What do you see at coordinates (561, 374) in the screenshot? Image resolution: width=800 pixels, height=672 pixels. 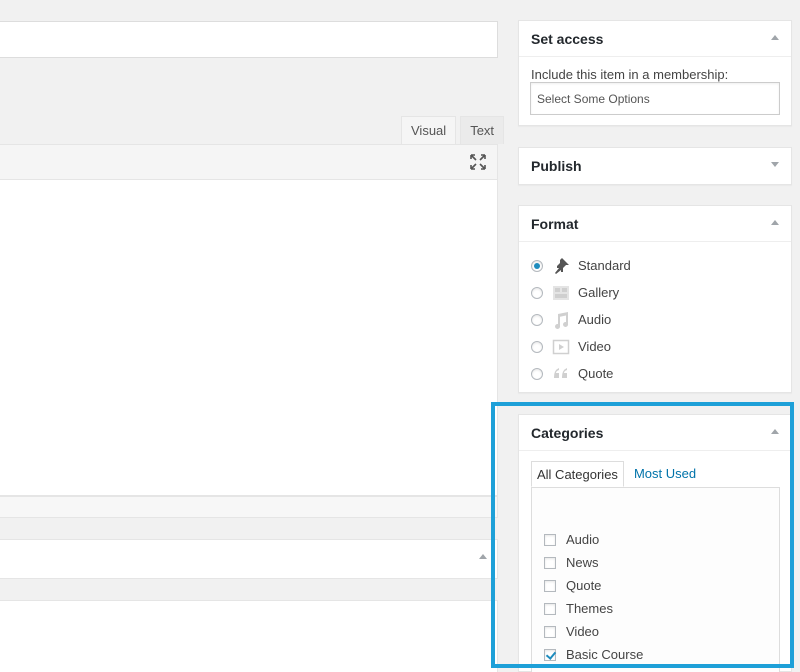 I see `quote-icon` at bounding box center [561, 374].